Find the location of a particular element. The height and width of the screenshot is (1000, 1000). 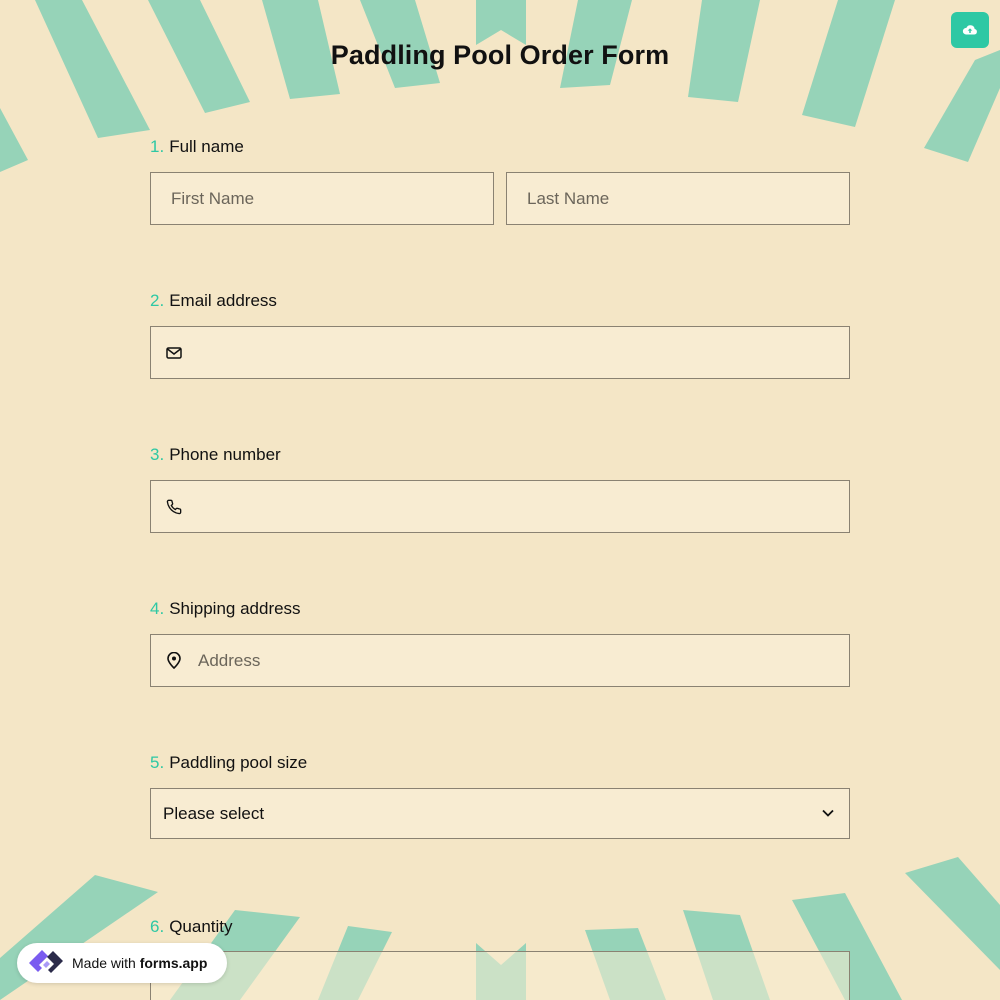

question-email: 2. Email address is located at coordinates (500, 334).